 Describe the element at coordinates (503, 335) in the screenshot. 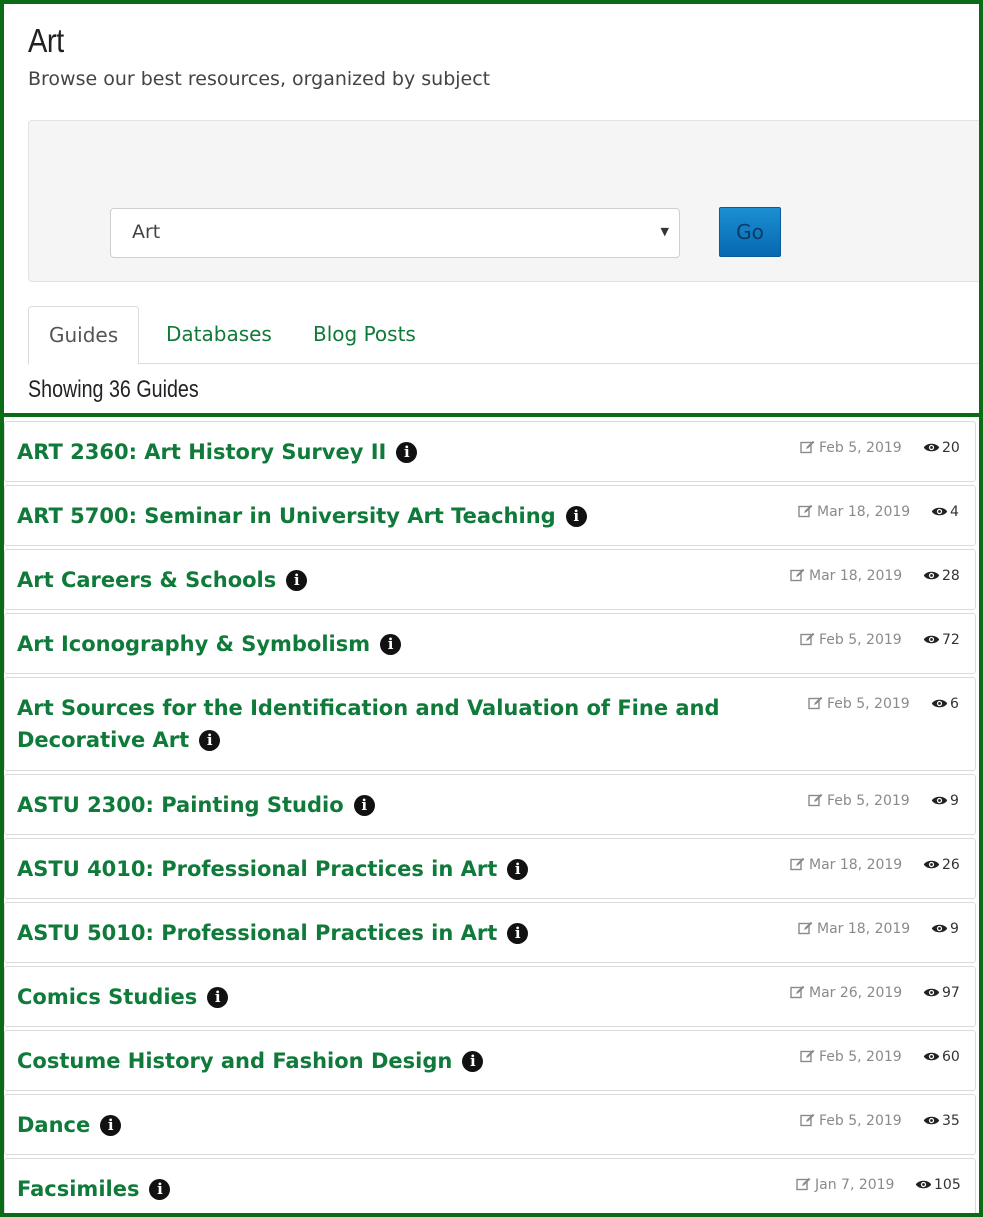

I see `resource-tabs: Guides Databases Blog Posts` at that location.